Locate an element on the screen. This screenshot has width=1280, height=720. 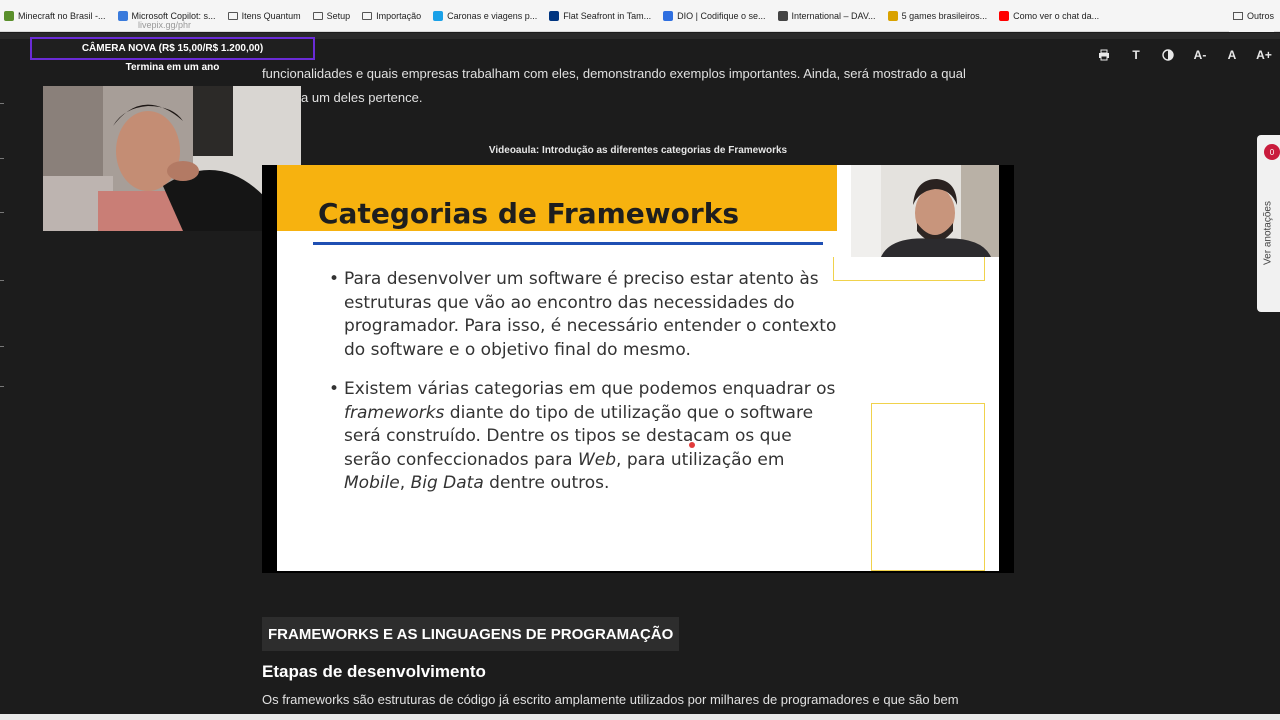
slide-divider is located at coordinates (568, 243).